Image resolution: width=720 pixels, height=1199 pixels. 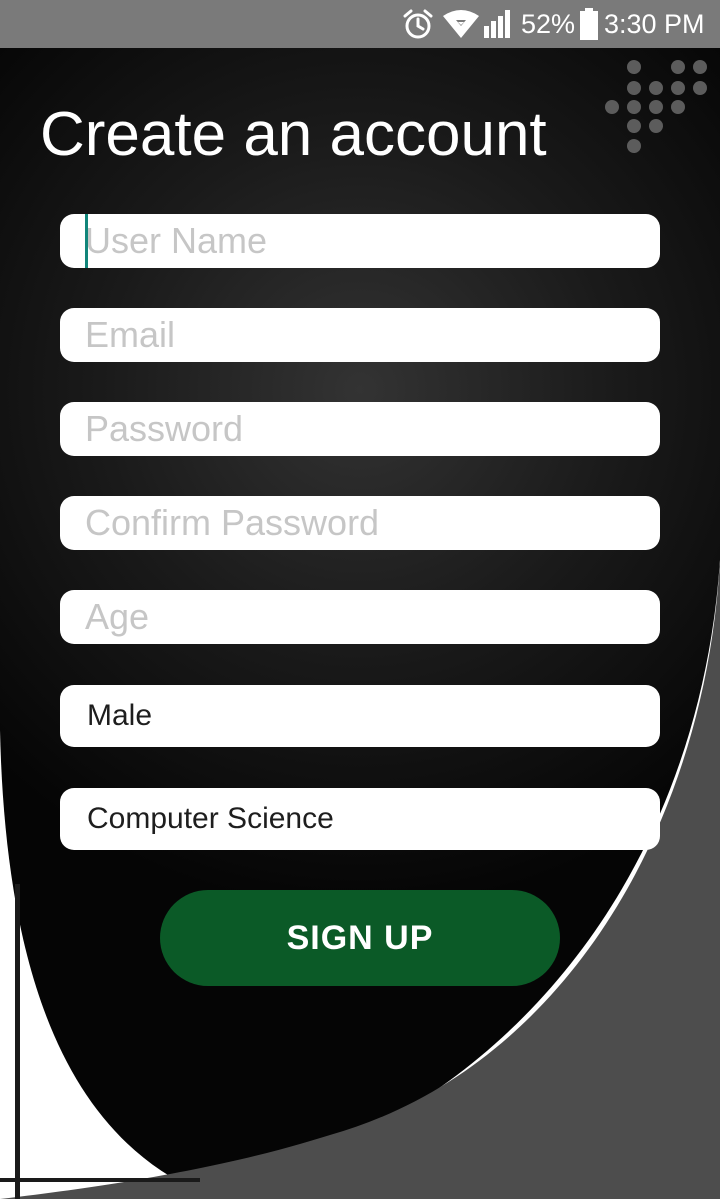 I want to click on status-bar: 52% 3:30 PM, so click(x=360, y=24).